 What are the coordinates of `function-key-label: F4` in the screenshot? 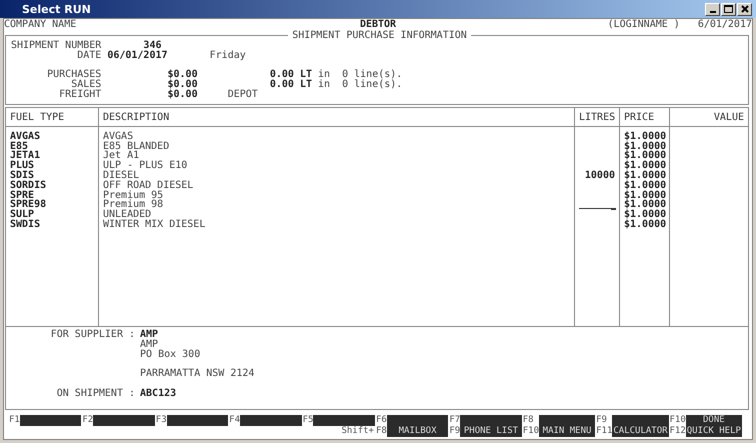 It's located at (234, 420).